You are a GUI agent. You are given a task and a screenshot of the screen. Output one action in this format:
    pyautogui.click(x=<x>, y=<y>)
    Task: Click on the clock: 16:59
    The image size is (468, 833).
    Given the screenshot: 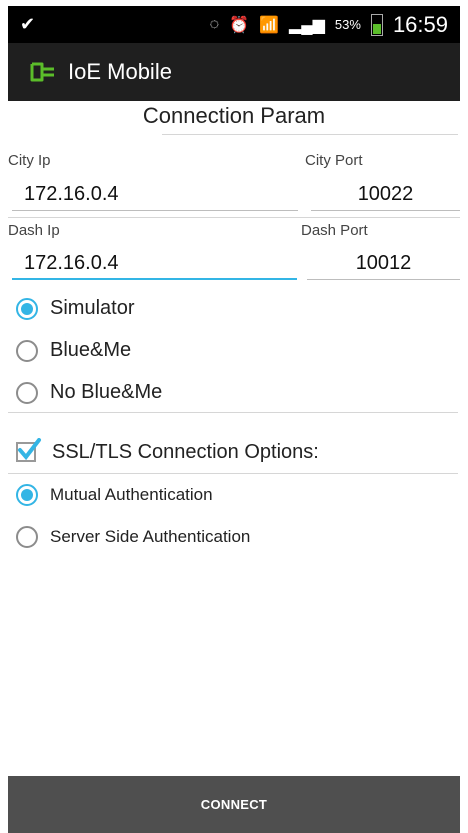 What is the action you would take?
    pyautogui.click(x=420, y=24)
    